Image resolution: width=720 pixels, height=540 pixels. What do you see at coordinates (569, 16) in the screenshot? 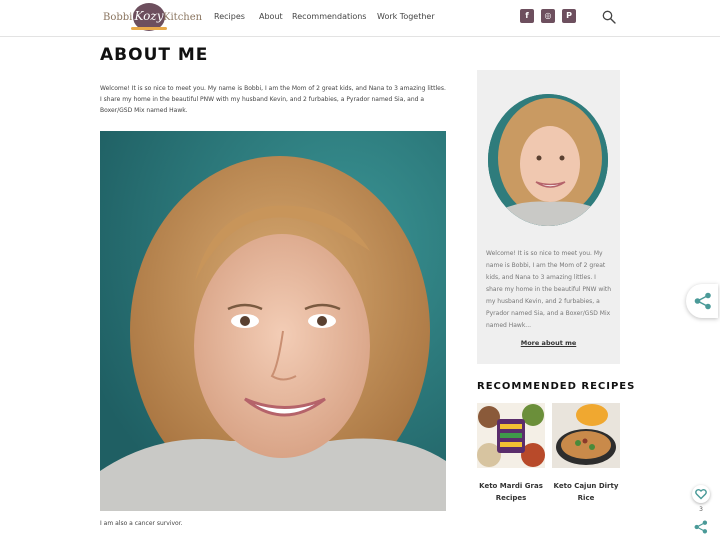
I see `pinterest-icon: P` at bounding box center [569, 16].